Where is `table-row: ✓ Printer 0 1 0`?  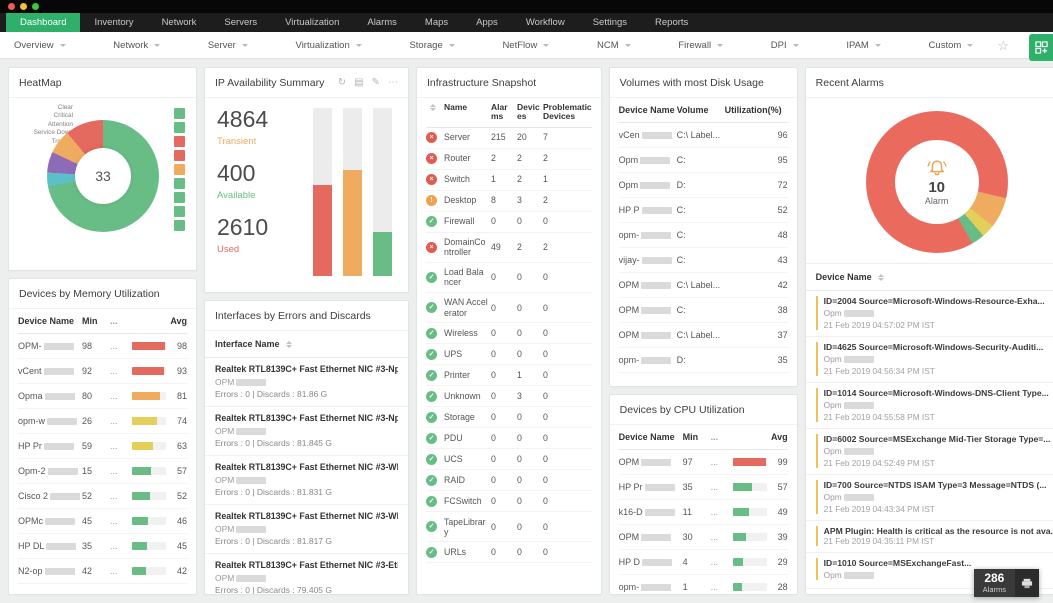
table-row: ✓ Printer 0 1 0 is located at coordinates (509, 376).